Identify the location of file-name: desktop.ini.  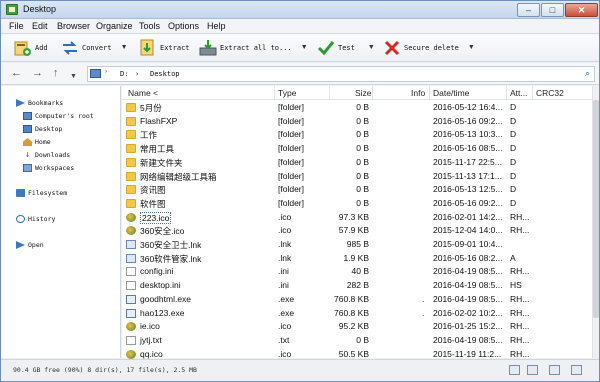
(160, 285).